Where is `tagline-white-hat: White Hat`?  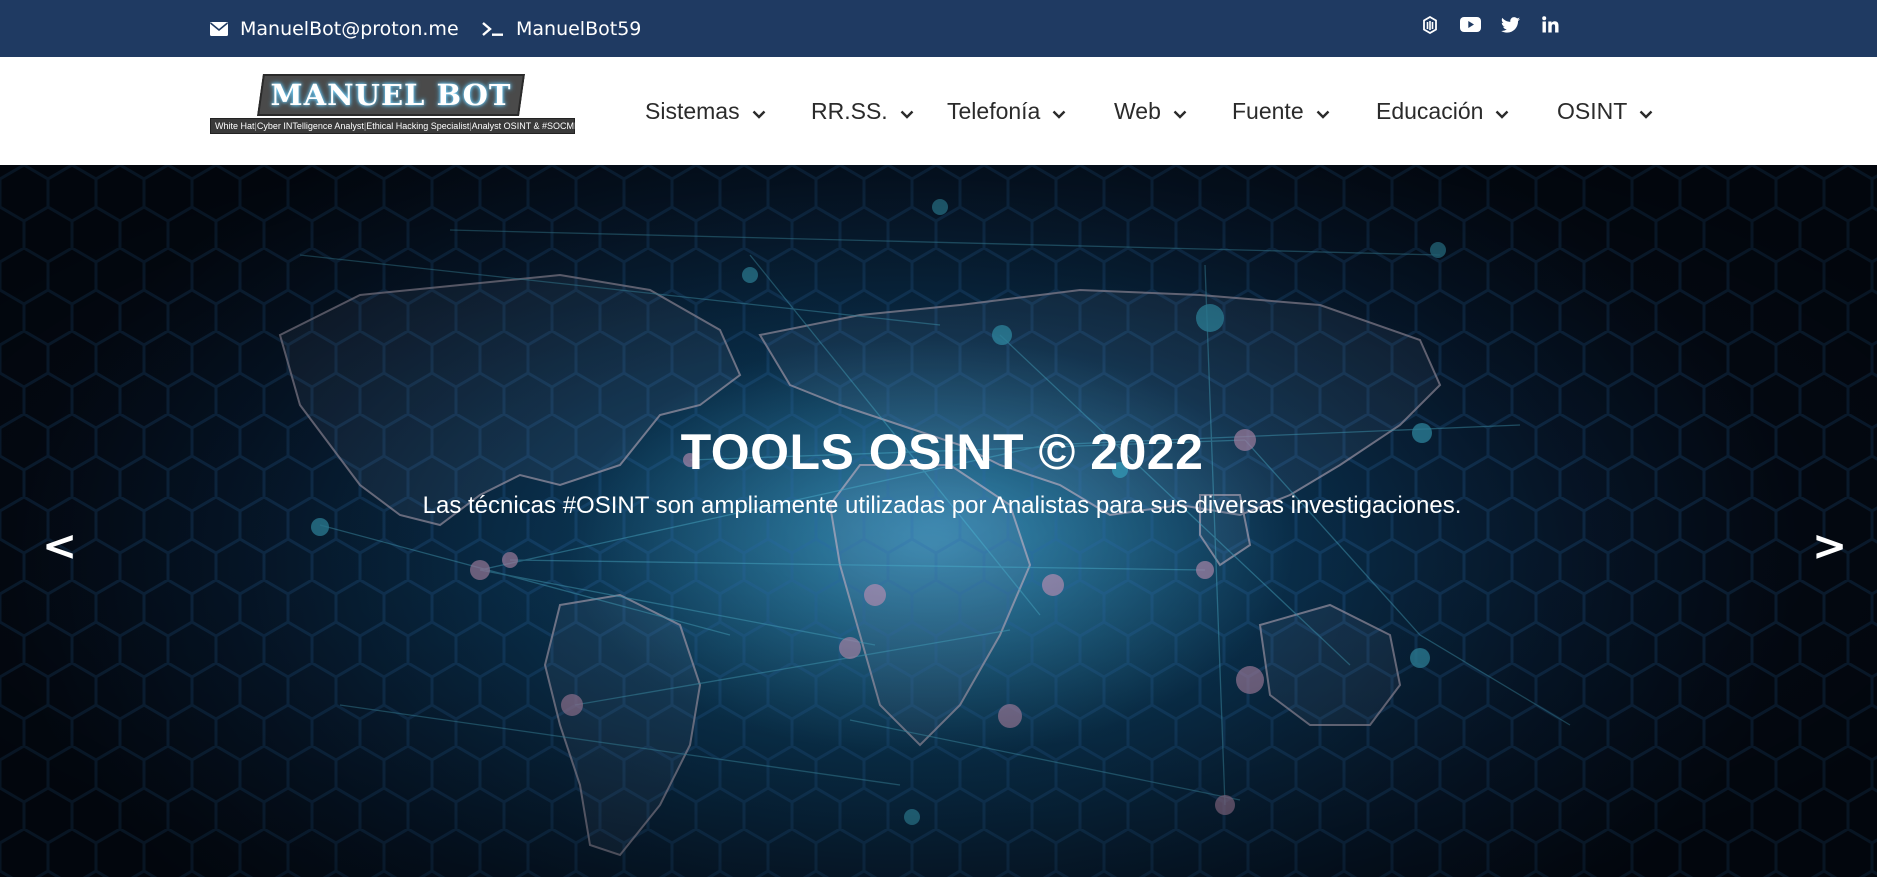
tagline-white-hat: White Hat is located at coordinates (235, 126).